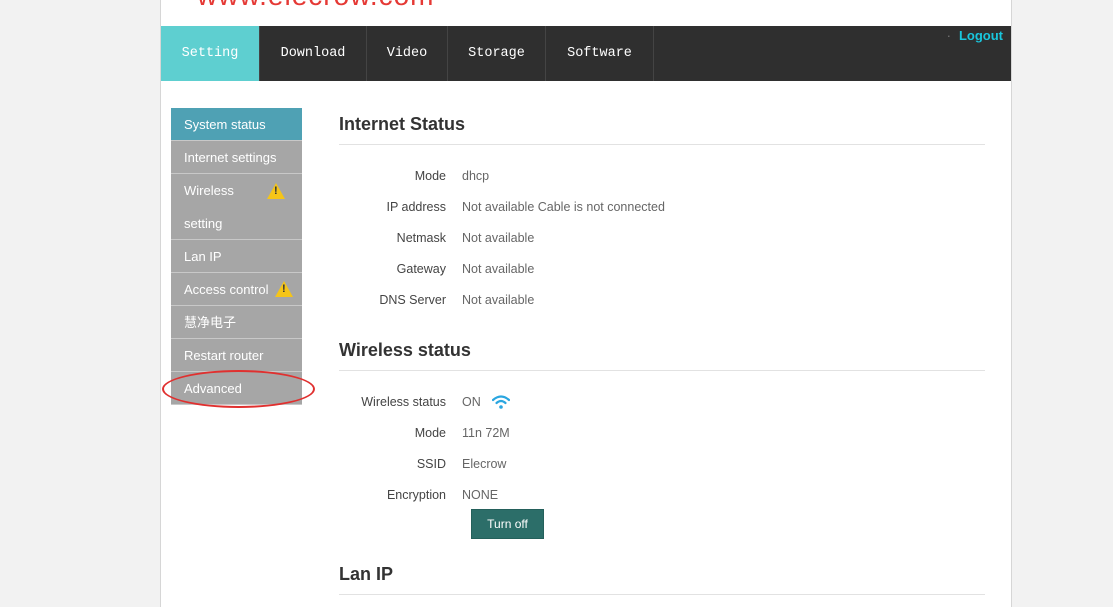  What do you see at coordinates (662, 433) in the screenshot?
I see `info-row-wireless-mode: Mode 11n 72M` at bounding box center [662, 433].